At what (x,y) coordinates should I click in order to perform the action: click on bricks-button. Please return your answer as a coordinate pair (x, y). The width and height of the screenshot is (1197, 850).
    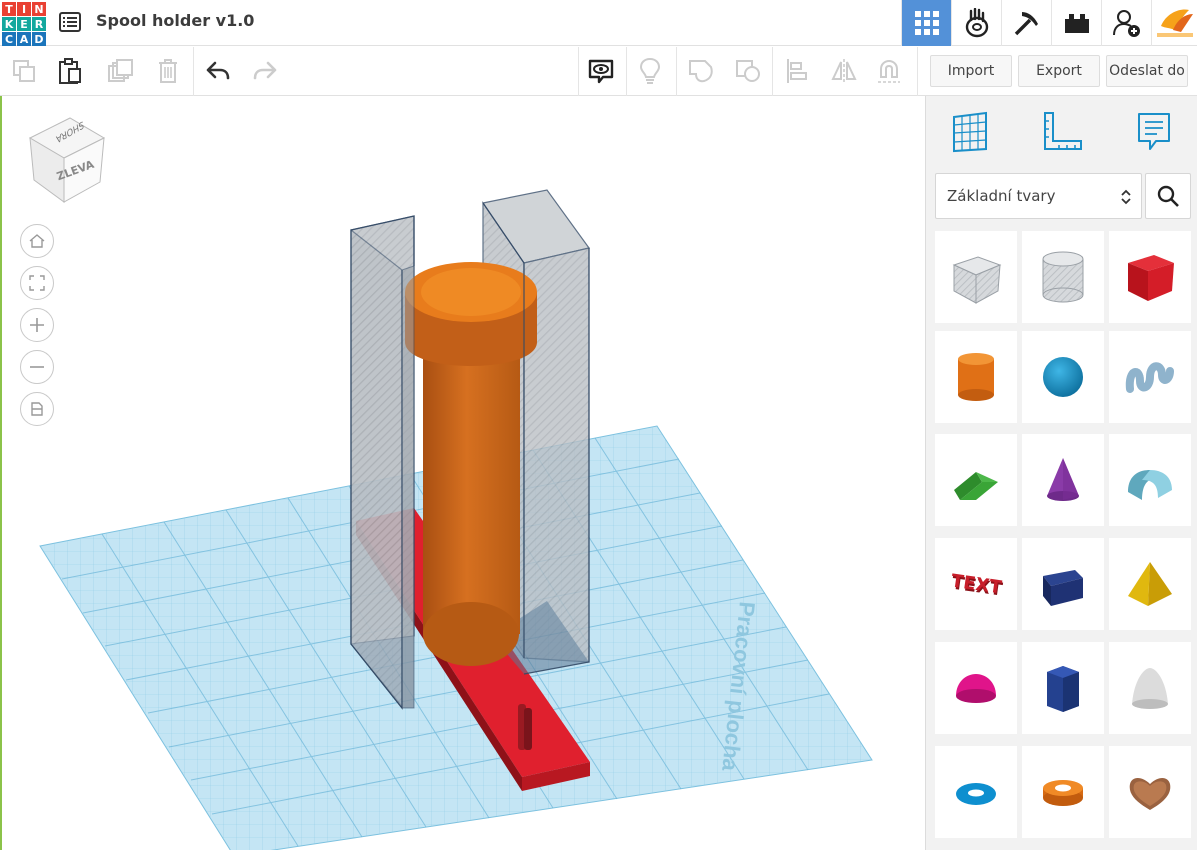
    Looking at the image, I should click on (1076, 23).